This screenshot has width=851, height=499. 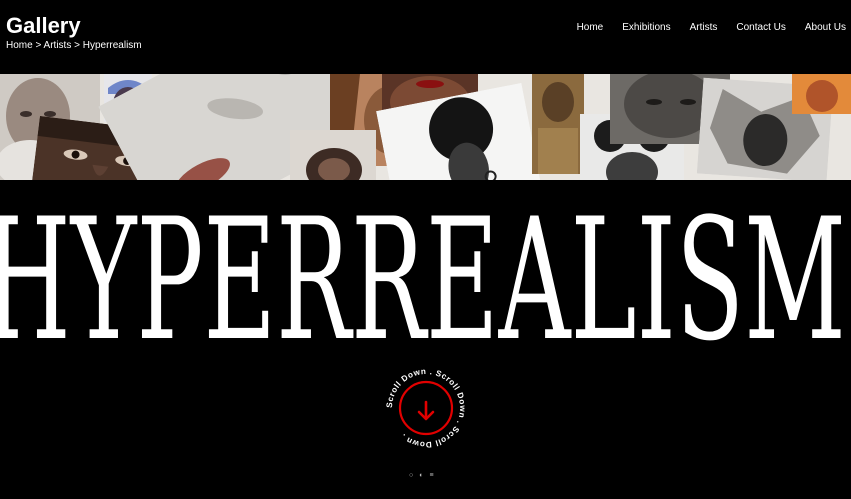 I want to click on artwork-woman-orange, so click(x=821, y=94).